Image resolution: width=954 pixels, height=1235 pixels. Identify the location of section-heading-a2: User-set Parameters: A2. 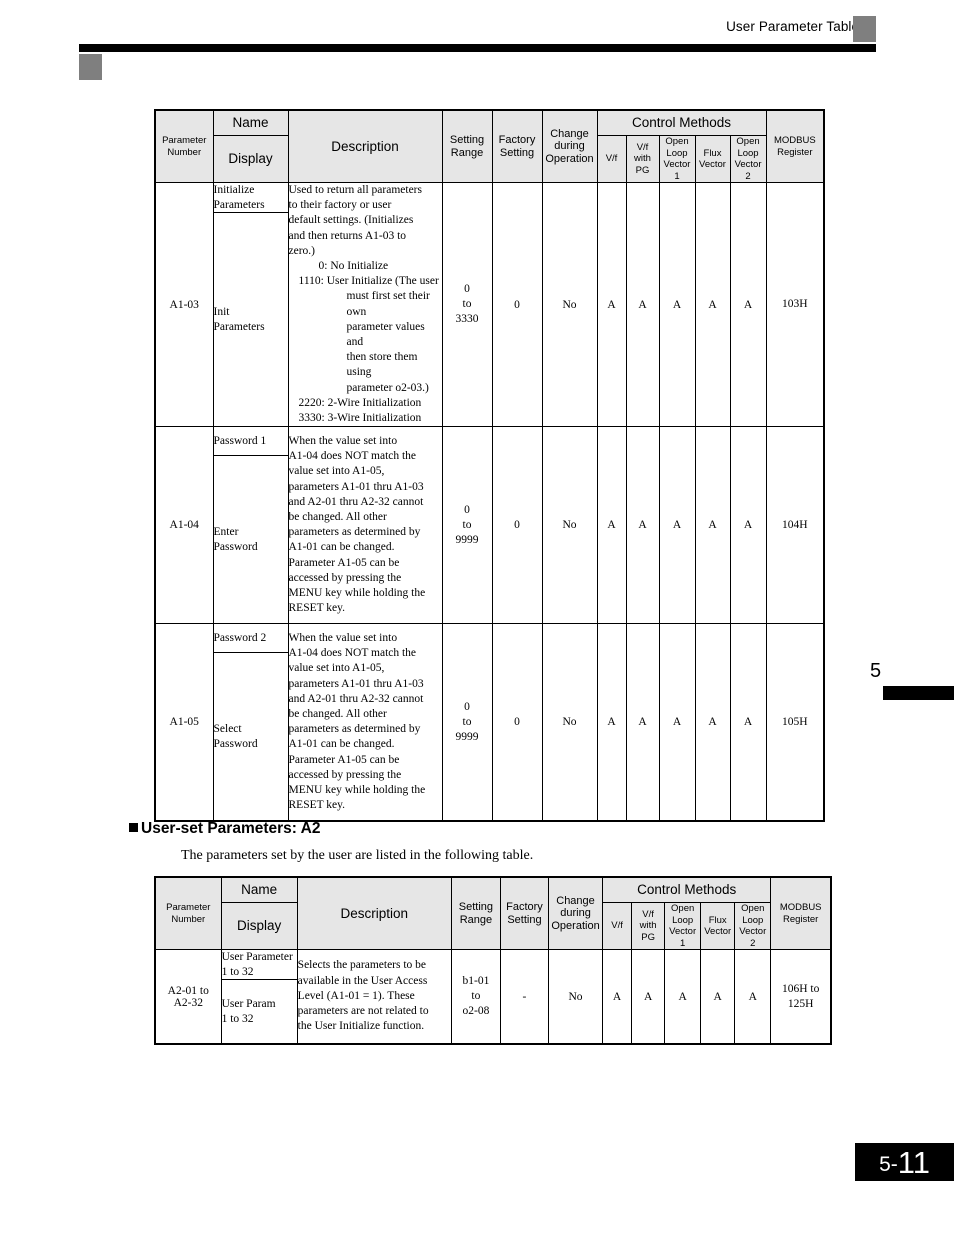
(225, 829).